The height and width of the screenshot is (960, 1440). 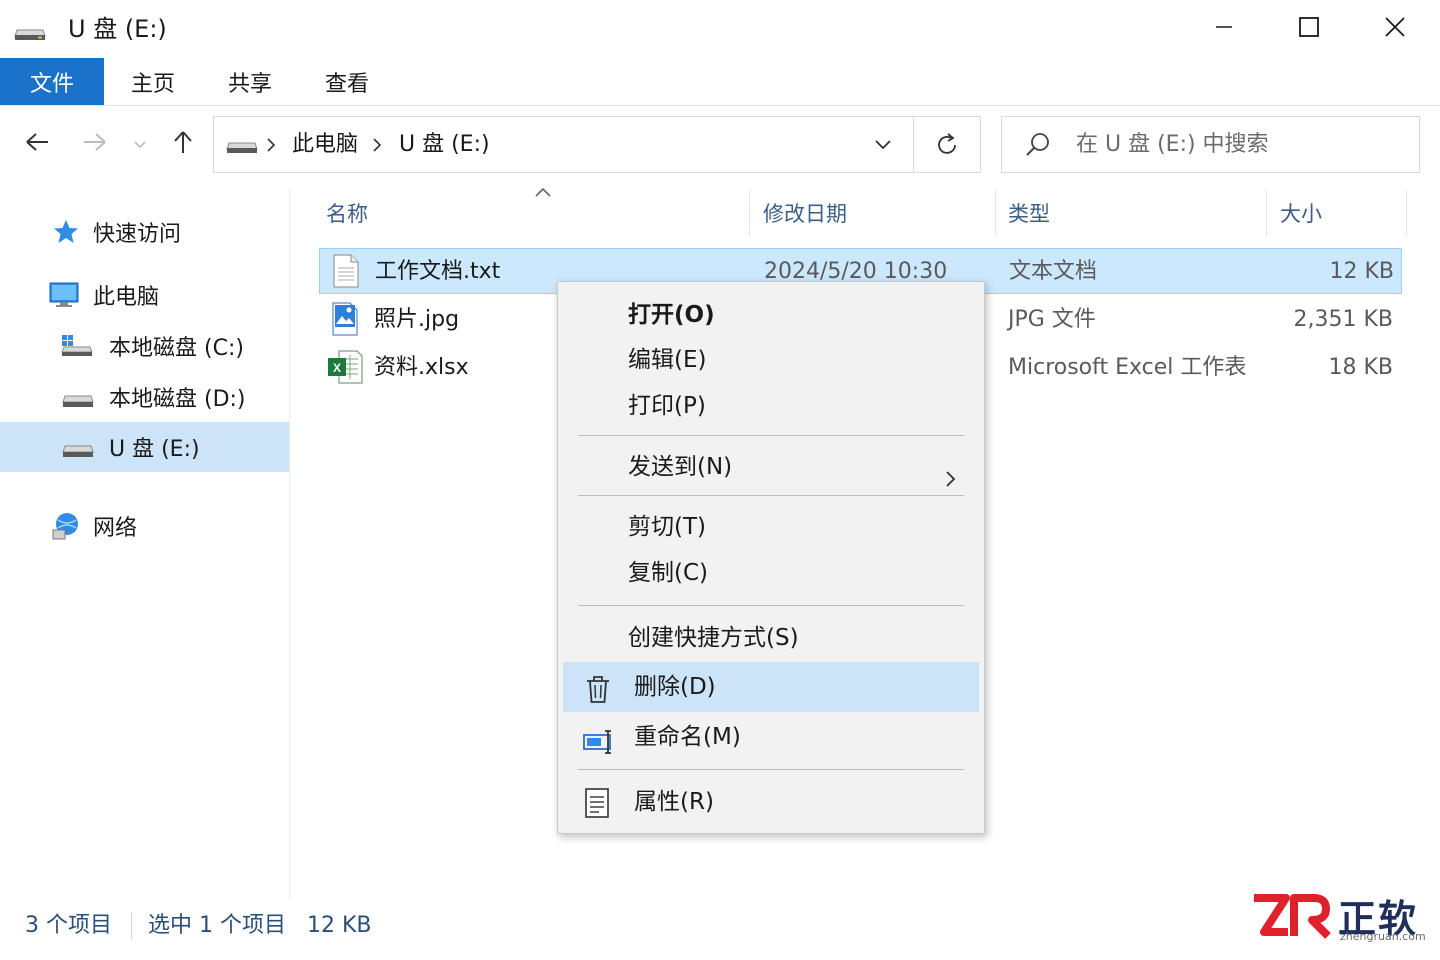 What do you see at coordinates (438, 271) in the screenshot?
I see `file-name: 工作文档.txt` at bounding box center [438, 271].